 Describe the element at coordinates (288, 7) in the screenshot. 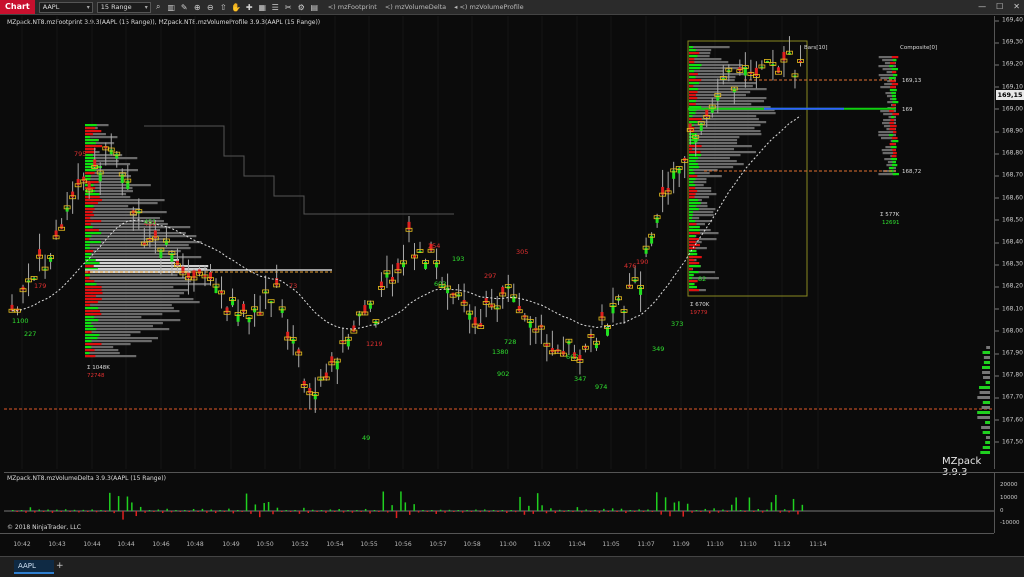

I see `scissors-icon: ✂` at that location.